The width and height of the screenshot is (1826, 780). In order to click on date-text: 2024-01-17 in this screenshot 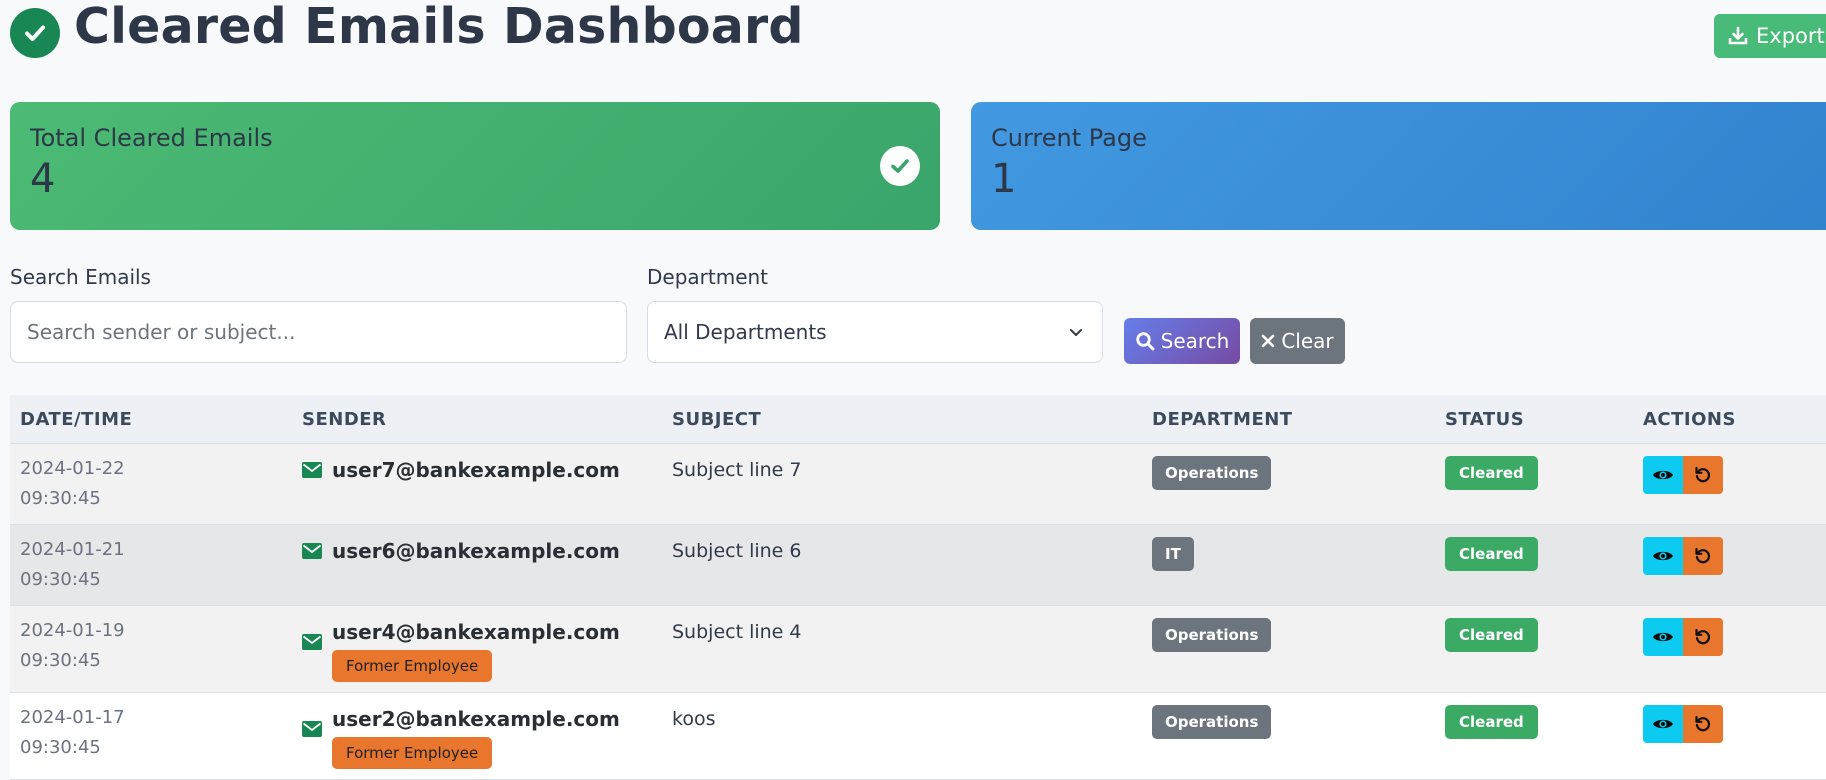, I will do `click(72, 717)`.